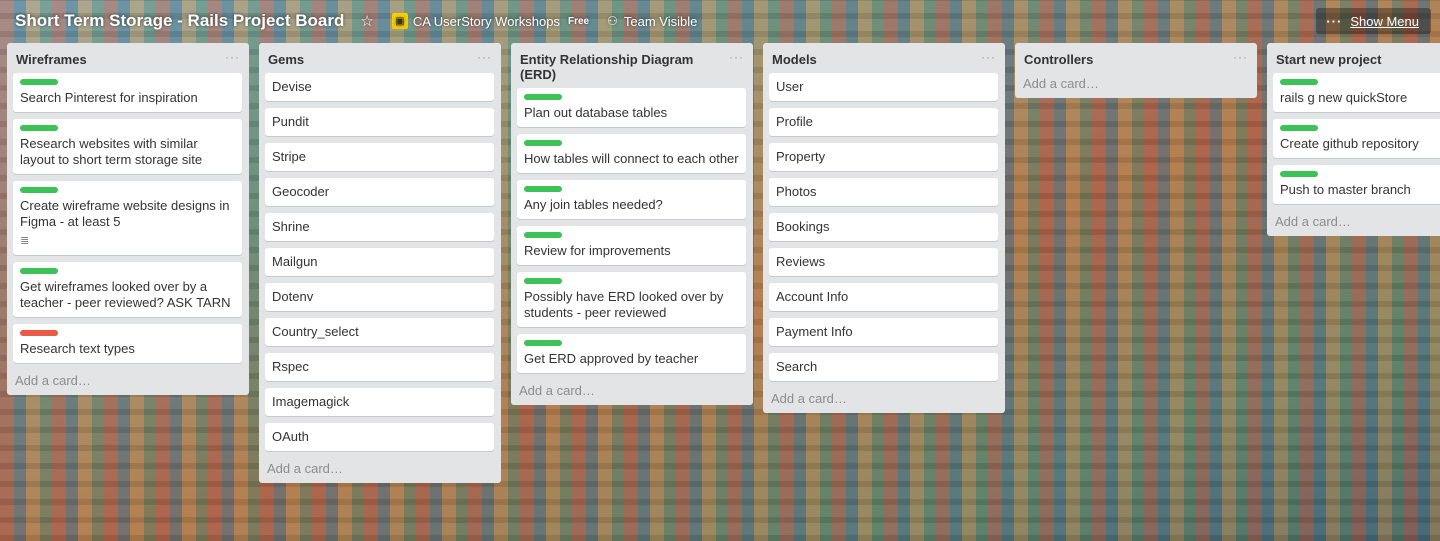 Image resolution: width=1440 pixels, height=541 pixels. What do you see at coordinates (883, 227) in the screenshot?
I see `card: Bookings` at bounding box center [883, 227].